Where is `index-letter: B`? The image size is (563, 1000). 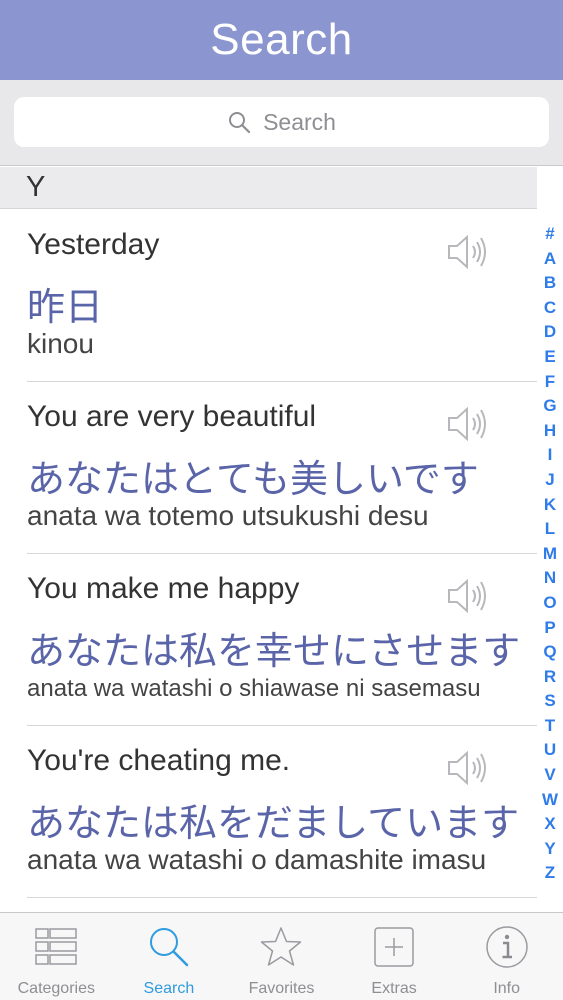 index-letter: B is located at coordinates (550, 283).